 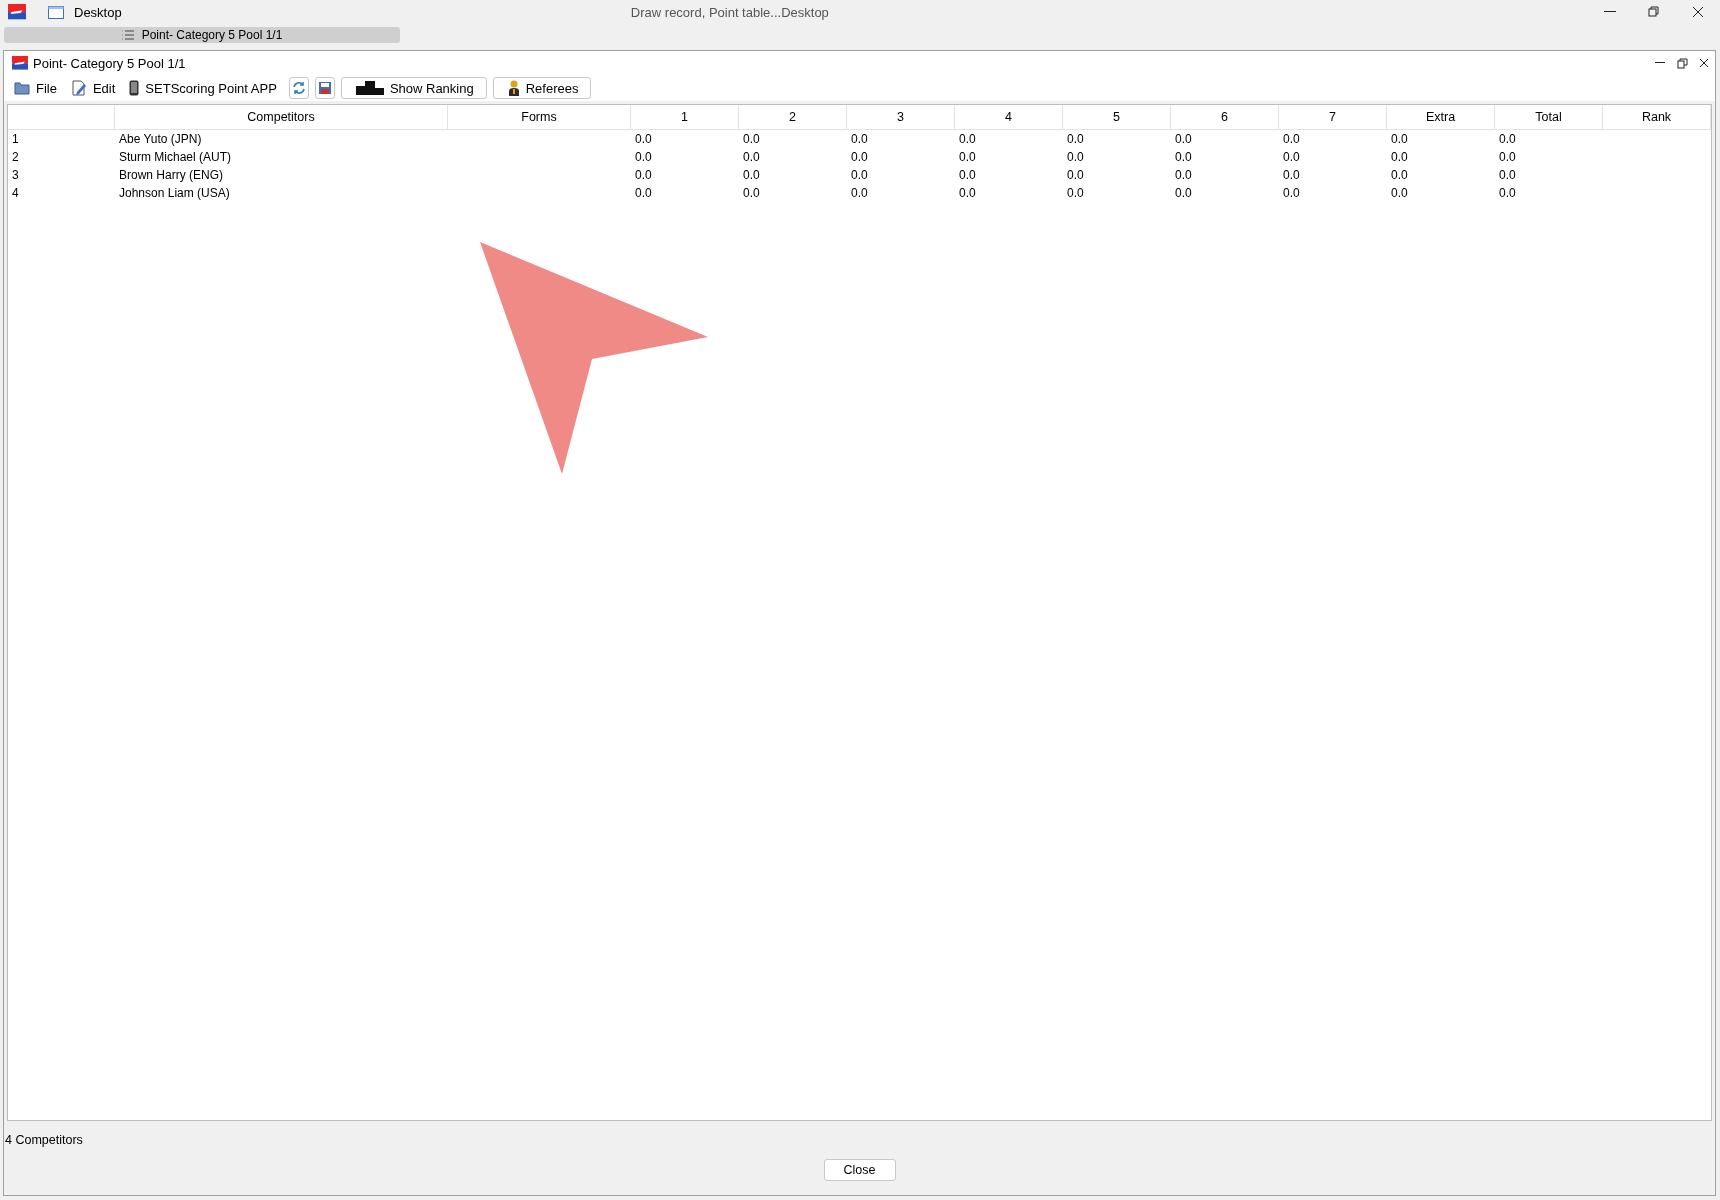 What do you see at coordinates (1333, 117) in the screenshot?
I see `column-header: 7` at bounding box center [1333, 117].